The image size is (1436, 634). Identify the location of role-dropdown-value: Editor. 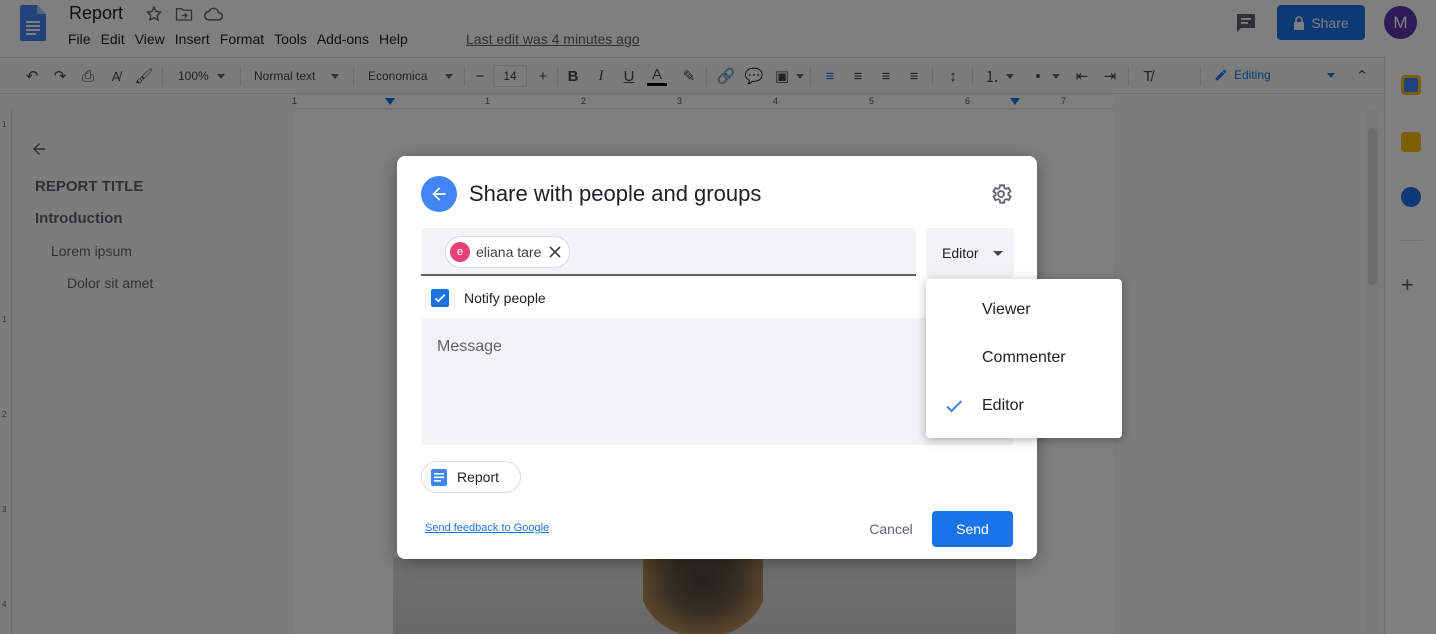
(960, 253).